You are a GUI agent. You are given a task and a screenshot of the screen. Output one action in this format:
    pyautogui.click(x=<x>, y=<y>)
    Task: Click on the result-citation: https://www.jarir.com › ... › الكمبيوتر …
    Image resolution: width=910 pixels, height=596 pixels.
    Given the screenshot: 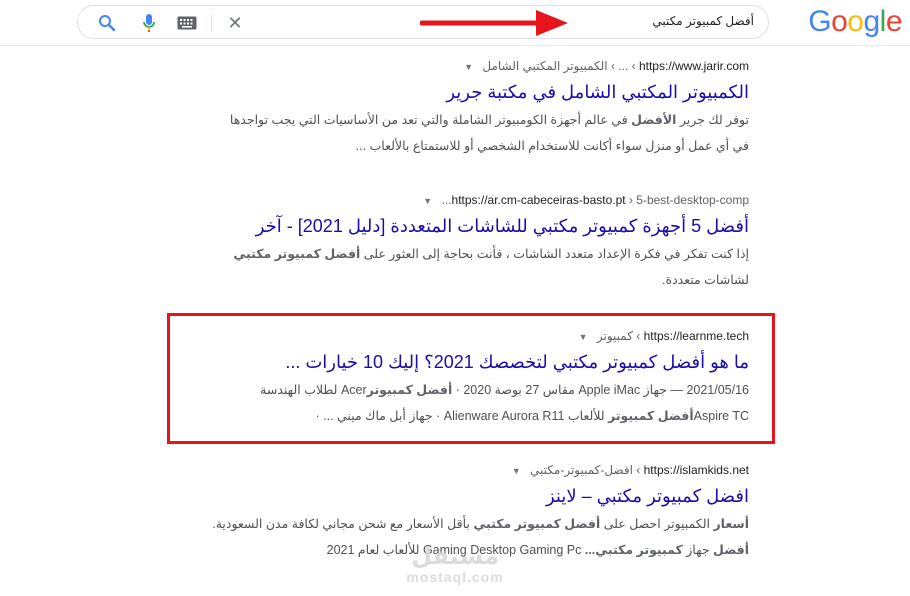 What is the action you would take?
    pyautogui.click(x=459, y=66)
    